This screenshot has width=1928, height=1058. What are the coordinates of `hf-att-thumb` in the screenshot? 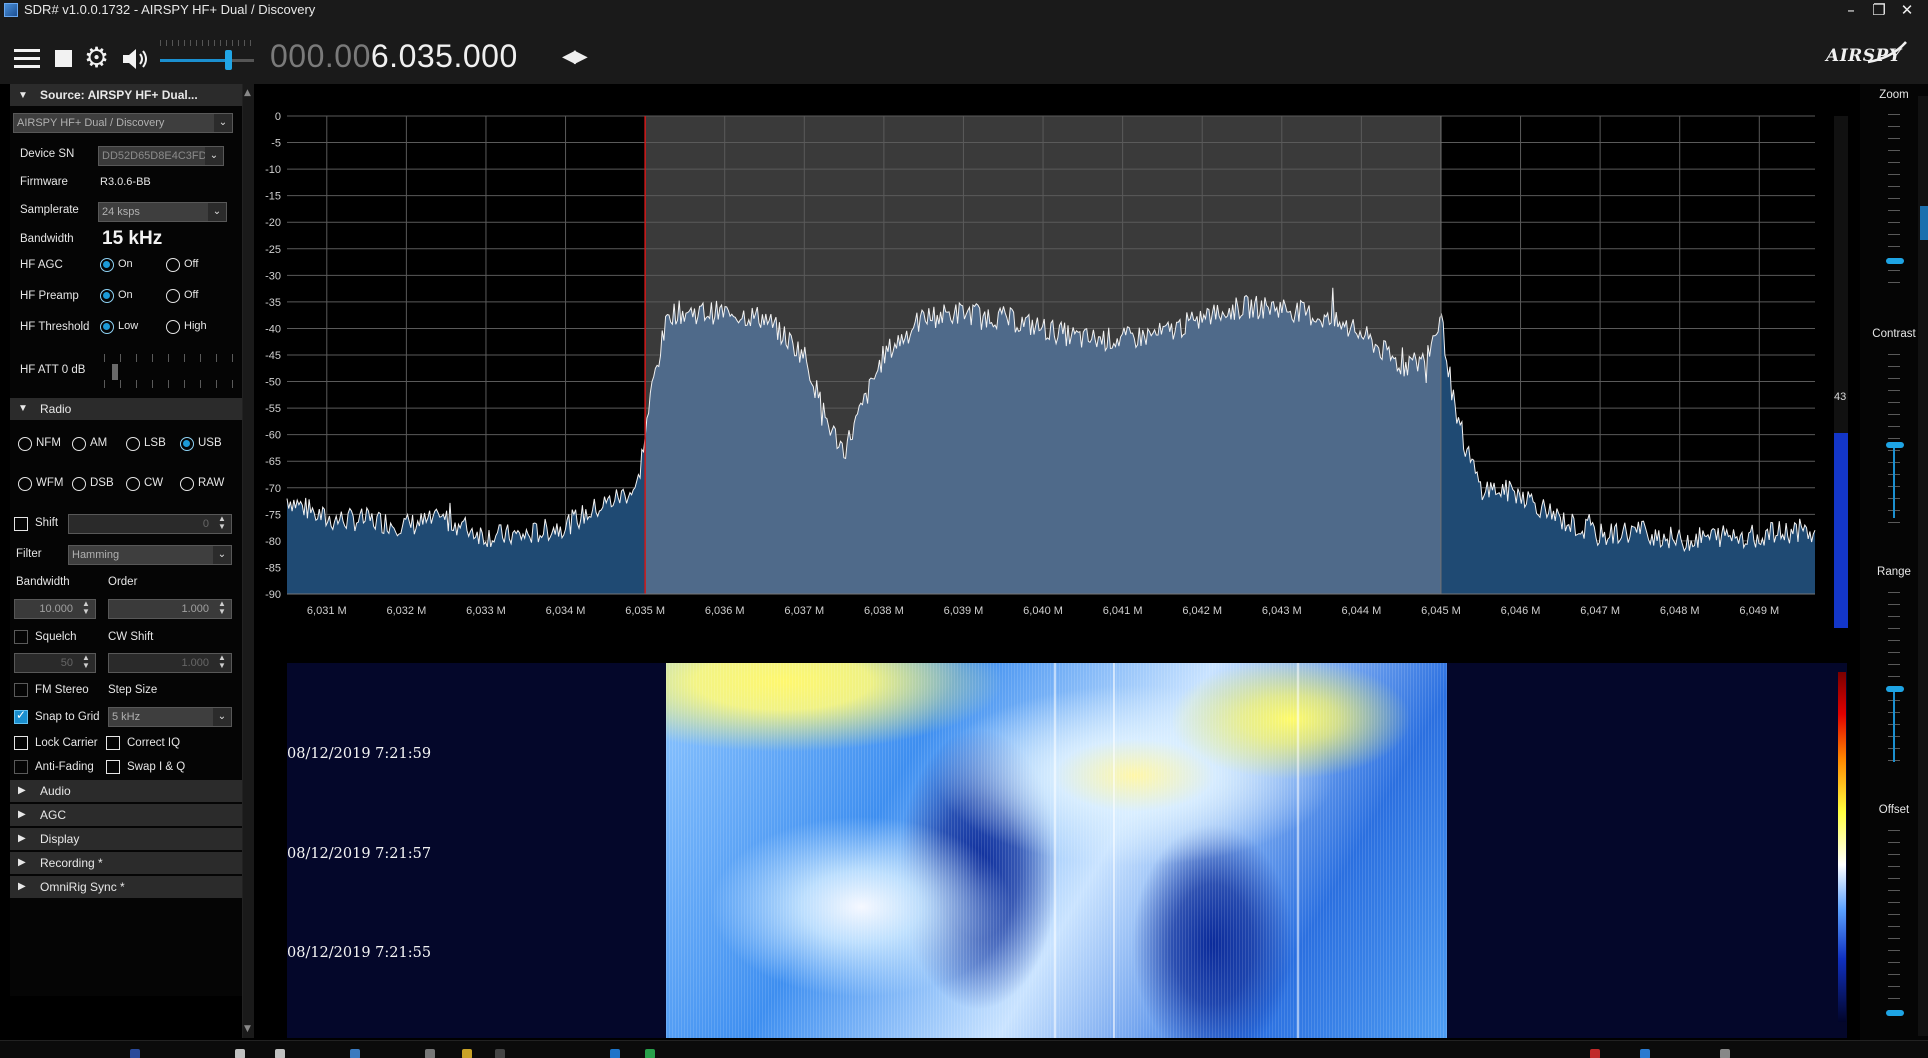 It's located at (115, 372).